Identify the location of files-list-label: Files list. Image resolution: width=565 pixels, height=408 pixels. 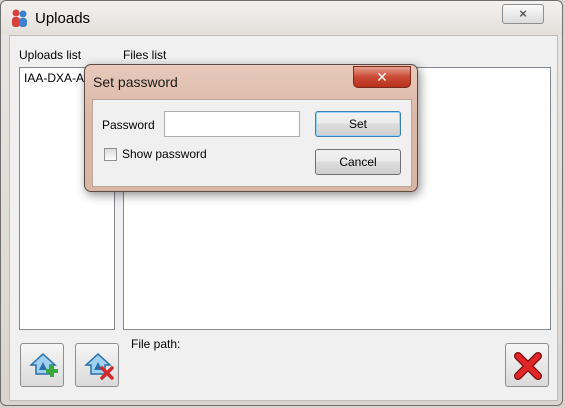
(145, 55).